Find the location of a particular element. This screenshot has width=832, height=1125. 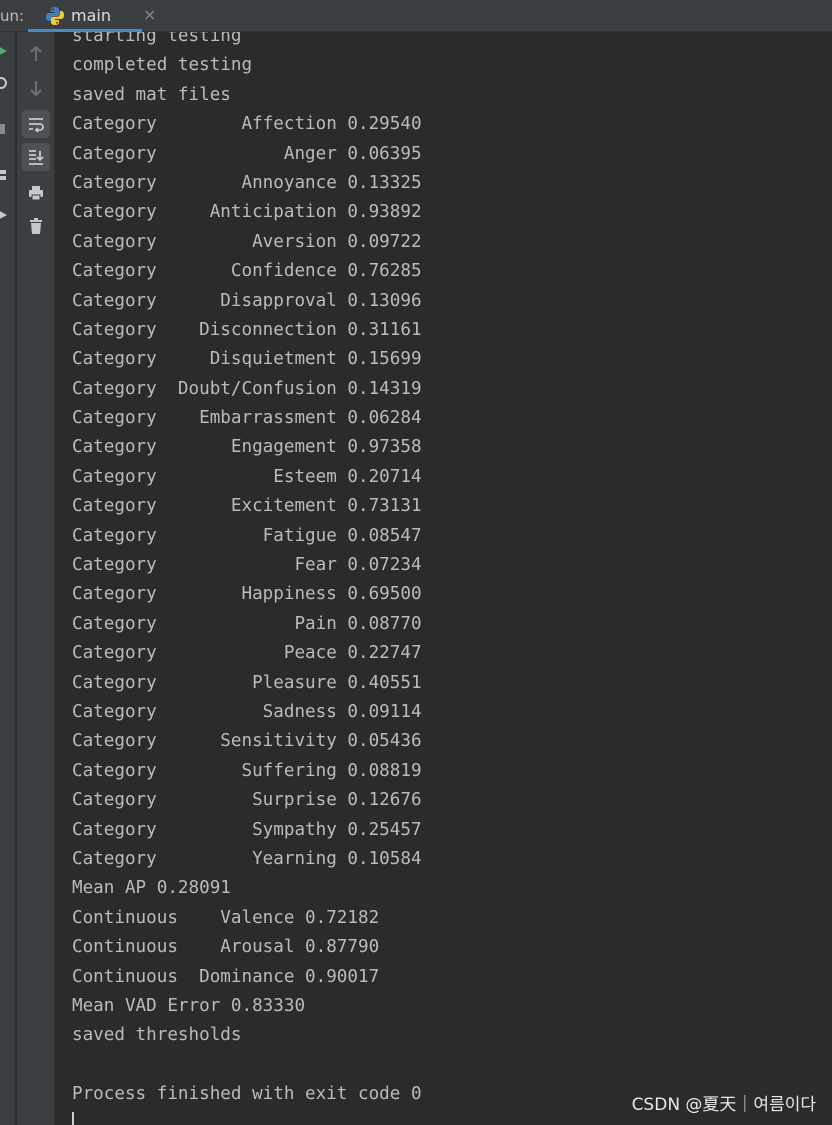

scroll-down-button is located at coordinates (36, 88).